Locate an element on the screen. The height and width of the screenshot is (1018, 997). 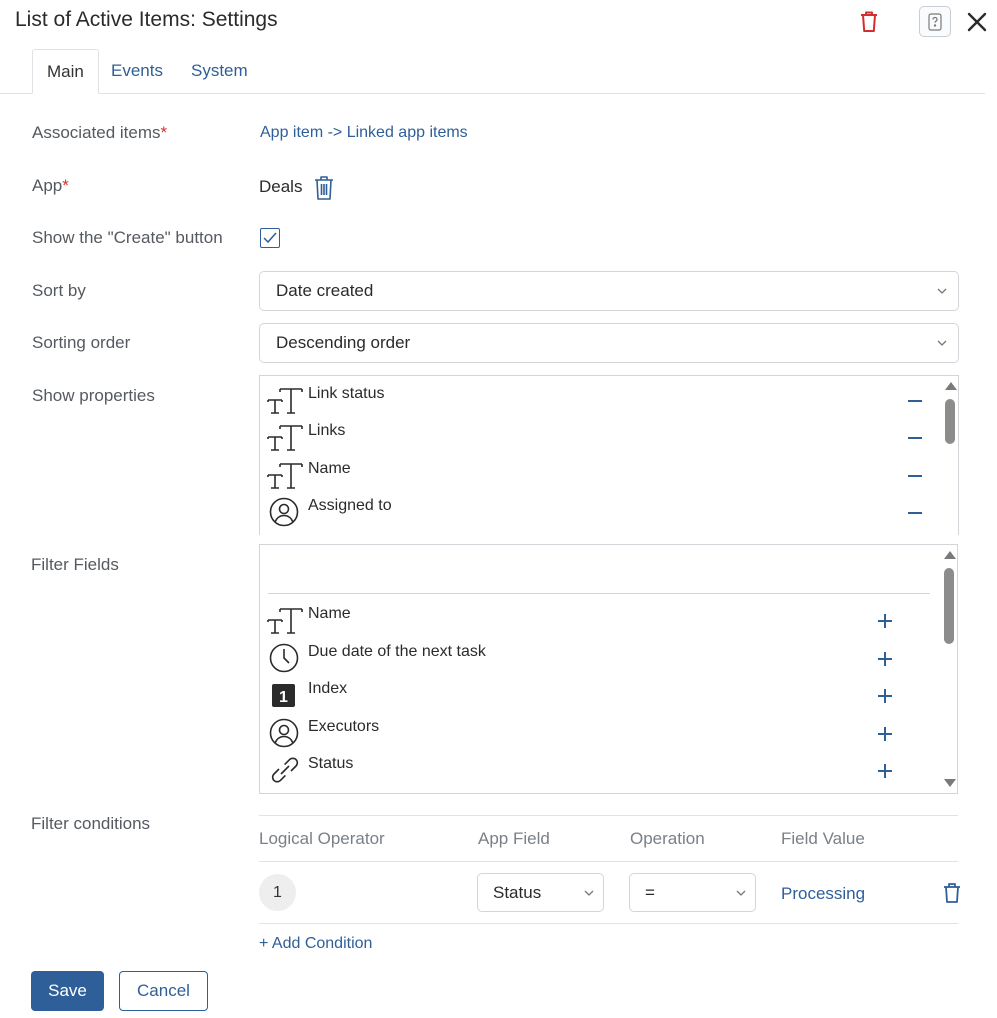
clock-icon is located at coordinates (284, 658).